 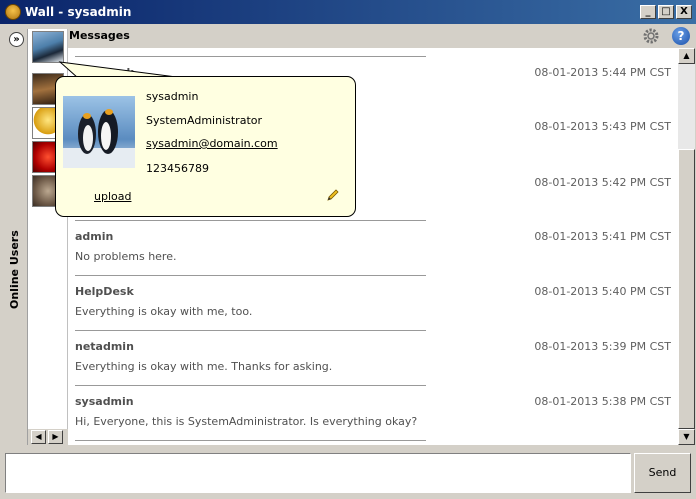 I want to click on composer: Send, so click(x=348, y=473).